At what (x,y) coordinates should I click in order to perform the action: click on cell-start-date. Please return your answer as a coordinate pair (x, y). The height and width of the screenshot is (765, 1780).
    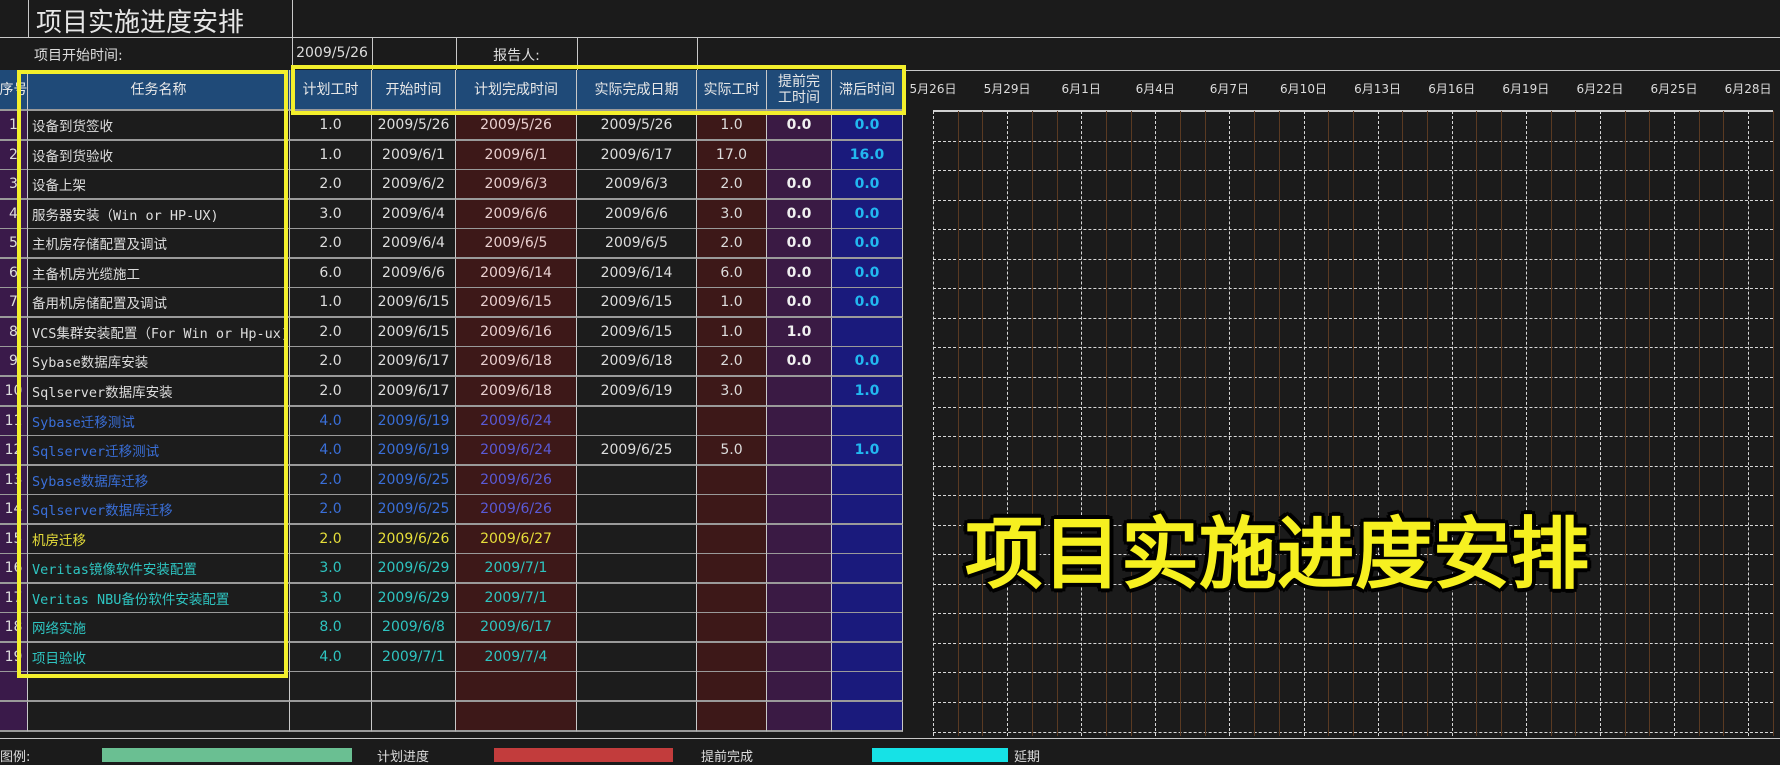
    Looking at the image, I should click on (414, 717).